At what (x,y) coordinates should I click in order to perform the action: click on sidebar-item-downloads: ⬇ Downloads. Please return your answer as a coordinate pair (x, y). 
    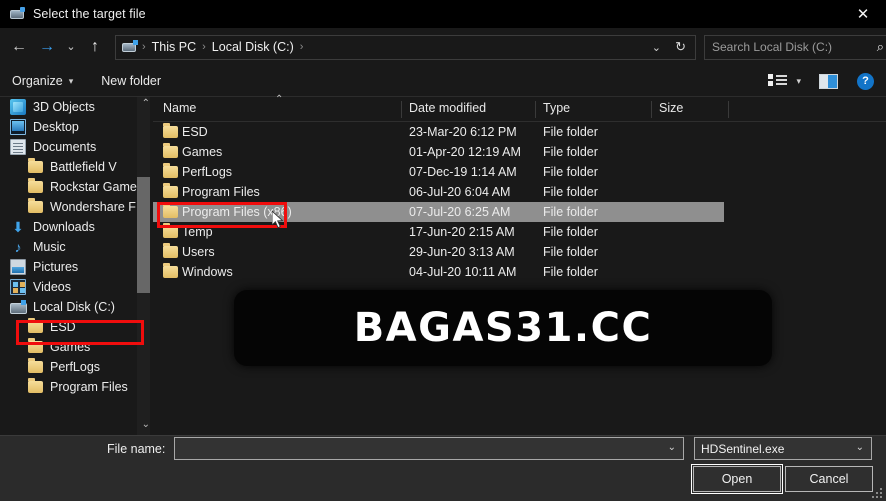
    Looking at the image, I should click on (76, 227).